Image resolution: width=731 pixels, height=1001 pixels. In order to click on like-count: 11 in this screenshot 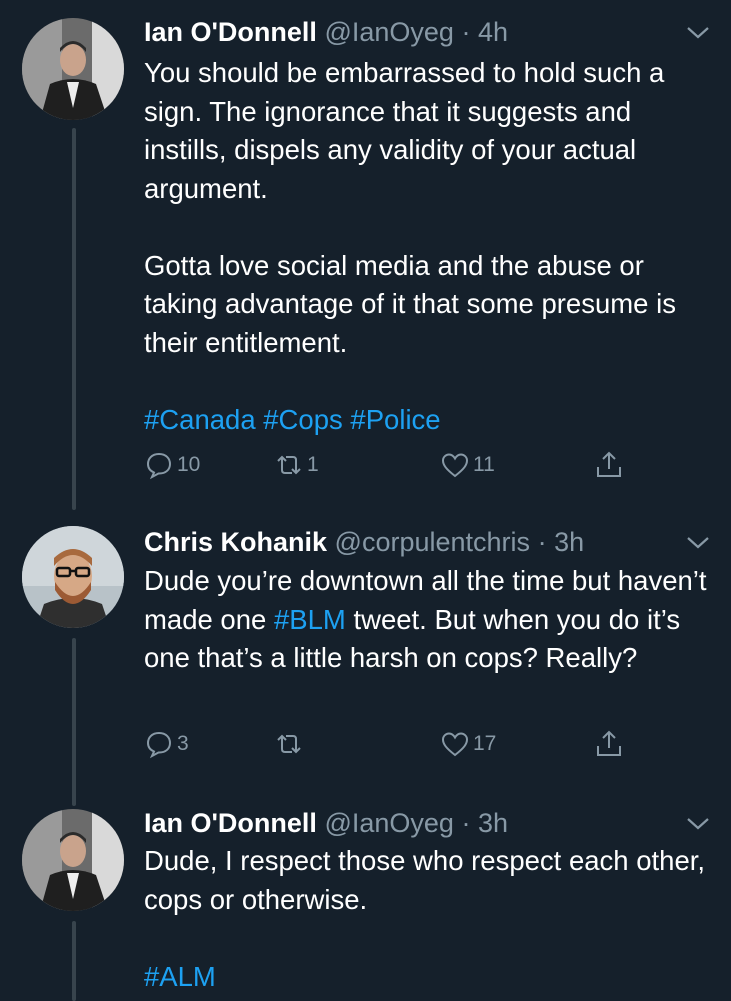, I will do `click(484, 464)`.